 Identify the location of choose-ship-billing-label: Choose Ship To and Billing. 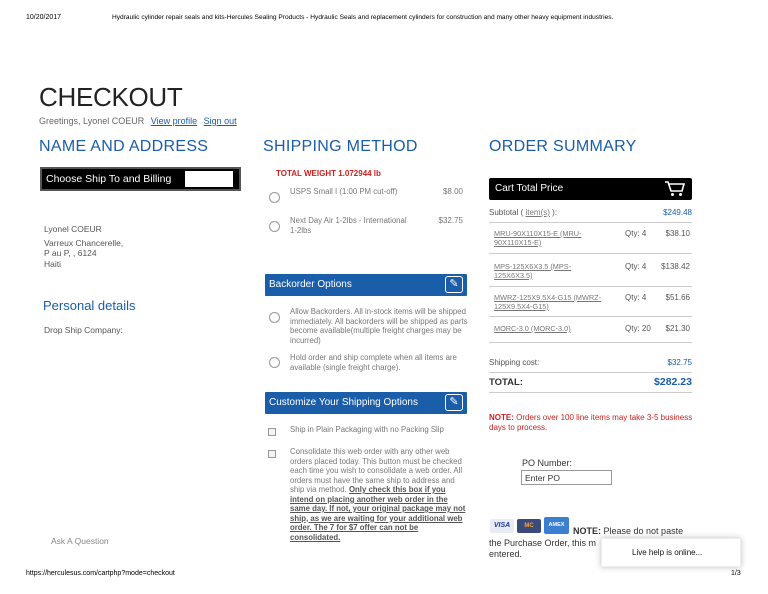
(109, 179).